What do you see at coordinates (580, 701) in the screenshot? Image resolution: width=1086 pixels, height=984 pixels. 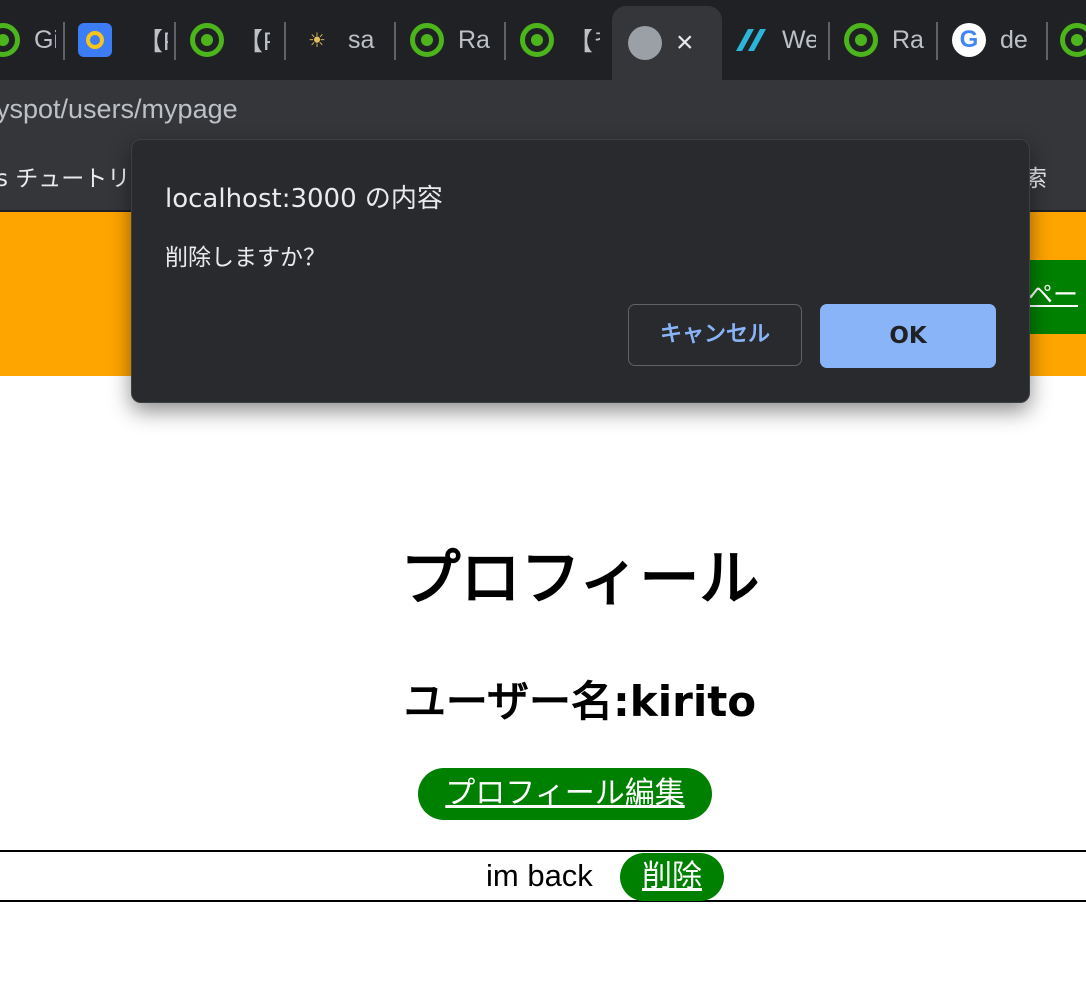 I see `username-heading: ユーザー名:kirito` at bounding box center [580, 701].